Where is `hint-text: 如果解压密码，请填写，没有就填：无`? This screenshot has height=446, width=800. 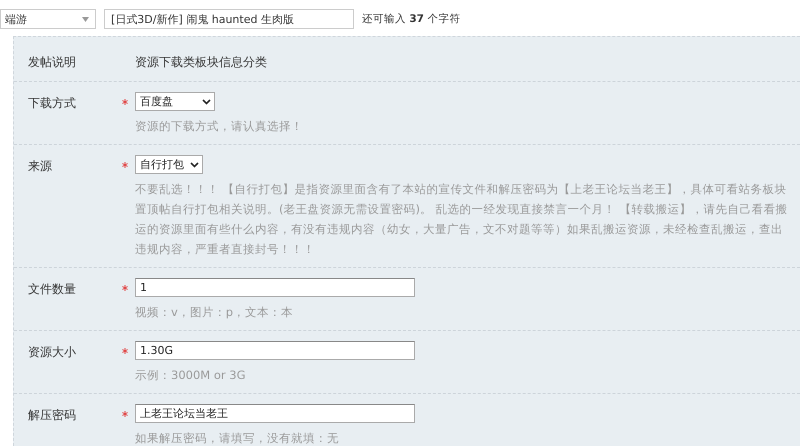 hint-text: 如果解压密码，请填写，没有就填：无 is located at coordinates (237, 438).